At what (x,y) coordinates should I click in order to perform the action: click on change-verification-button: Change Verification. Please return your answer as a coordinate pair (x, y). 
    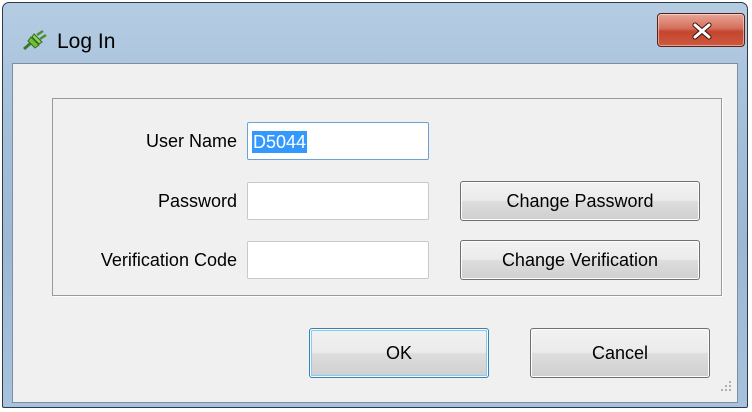
    Looking at the image, I should click on (580, 260).